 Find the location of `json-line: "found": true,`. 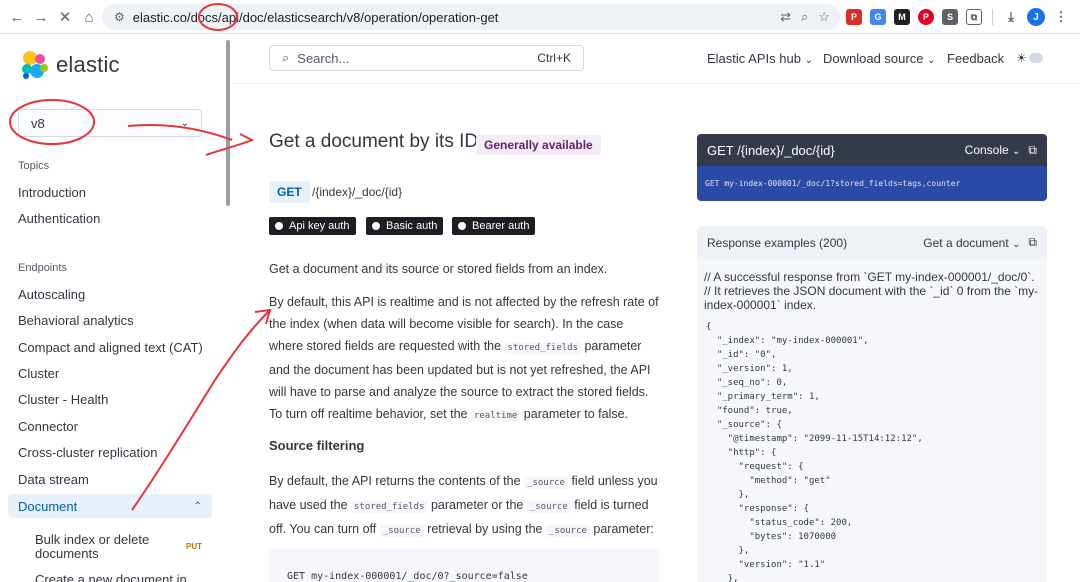

json-line: "found": true, is located at coordinates (749, 411).